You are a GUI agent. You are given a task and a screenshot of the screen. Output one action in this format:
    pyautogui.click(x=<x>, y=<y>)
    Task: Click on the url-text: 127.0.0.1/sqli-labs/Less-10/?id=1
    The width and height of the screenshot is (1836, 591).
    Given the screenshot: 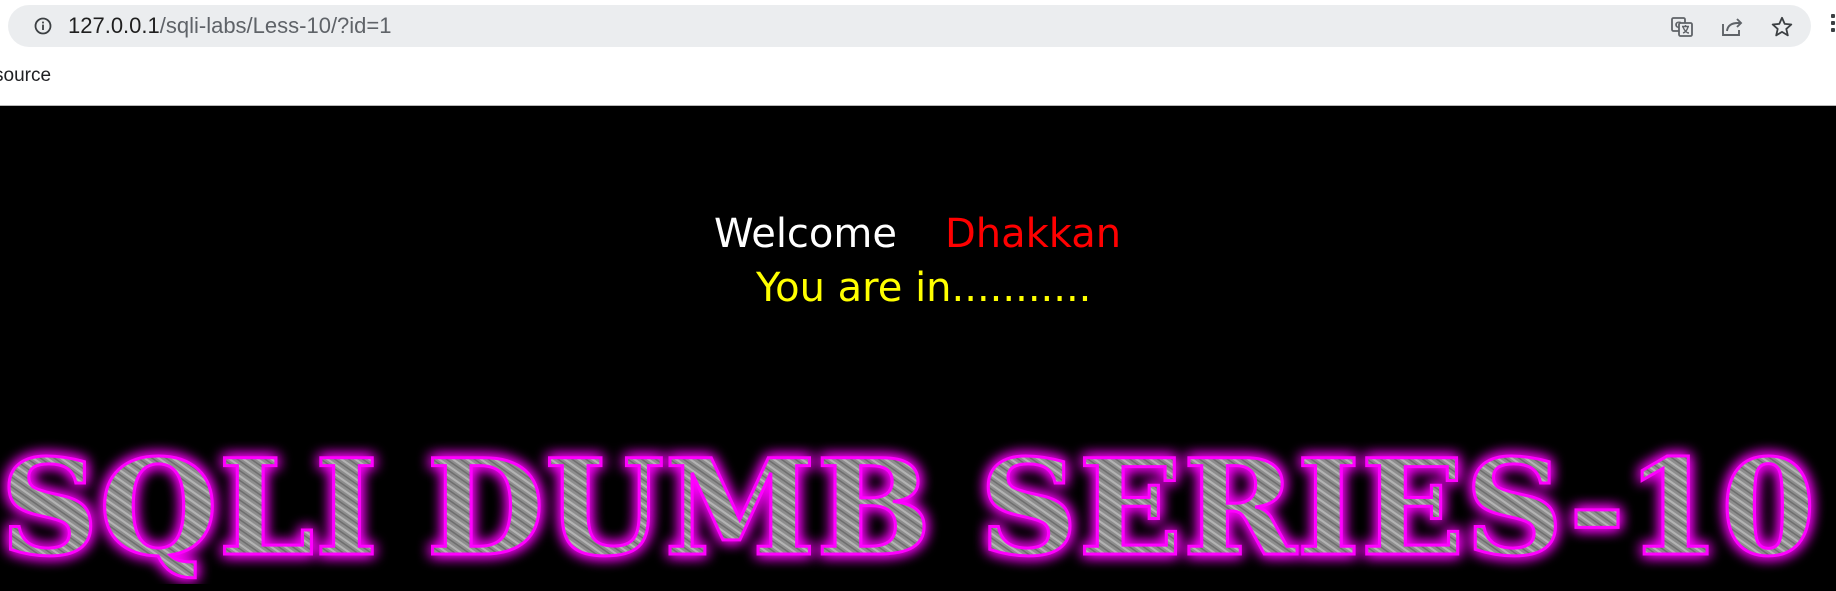 What is the action you would take?
    pyautogui.click(x=230, y=26)
    